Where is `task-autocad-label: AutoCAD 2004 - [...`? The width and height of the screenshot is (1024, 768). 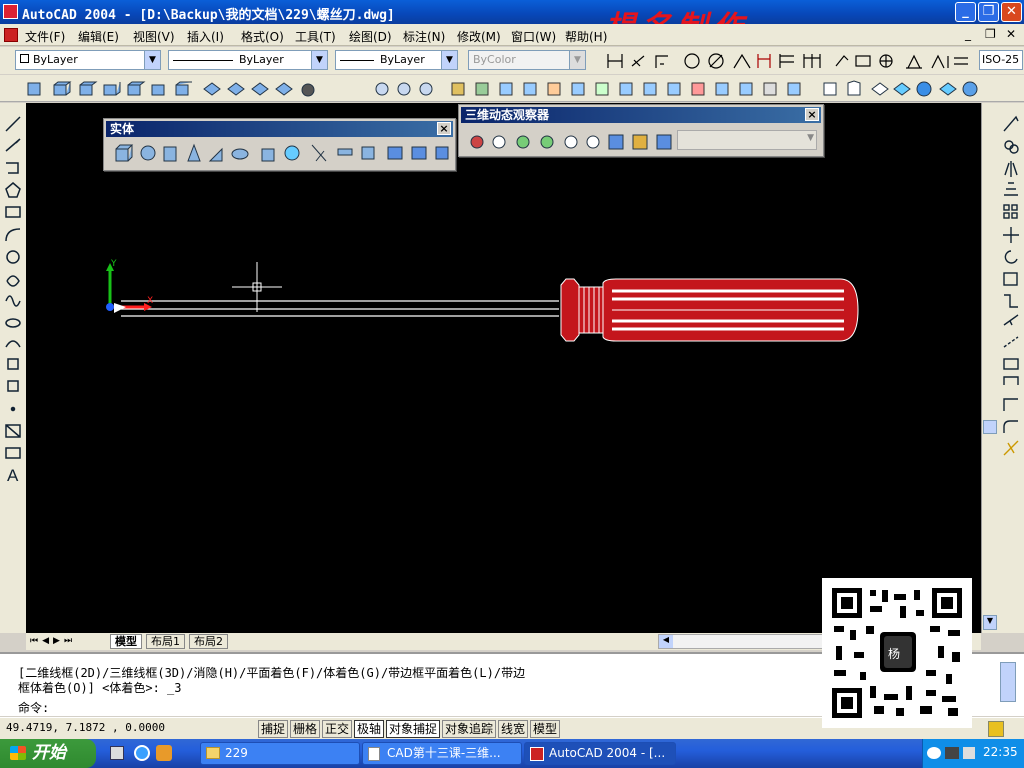
task-autocad-label: AutoCAD 2004 - [... is located at coordinates (607, 753).